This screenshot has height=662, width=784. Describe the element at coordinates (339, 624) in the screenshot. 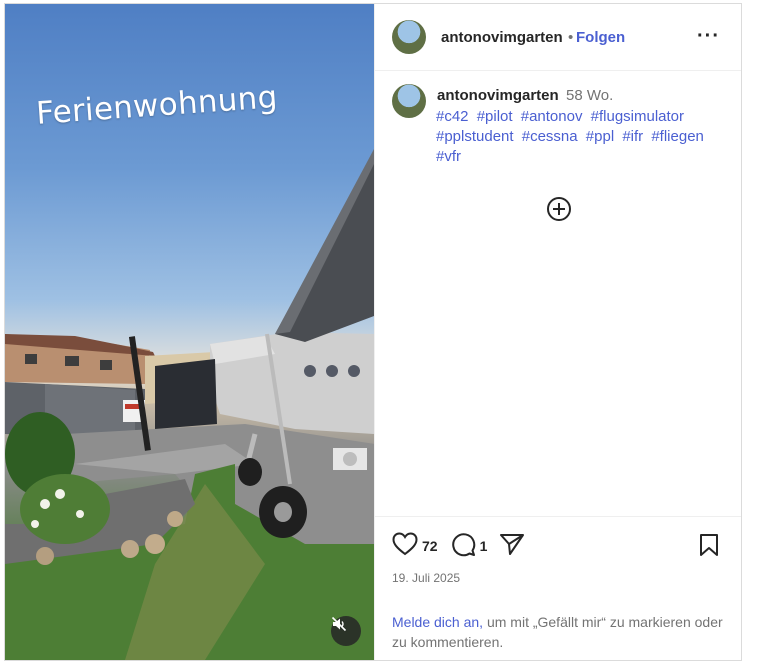

I see `speaker-muted-icon` at that location.